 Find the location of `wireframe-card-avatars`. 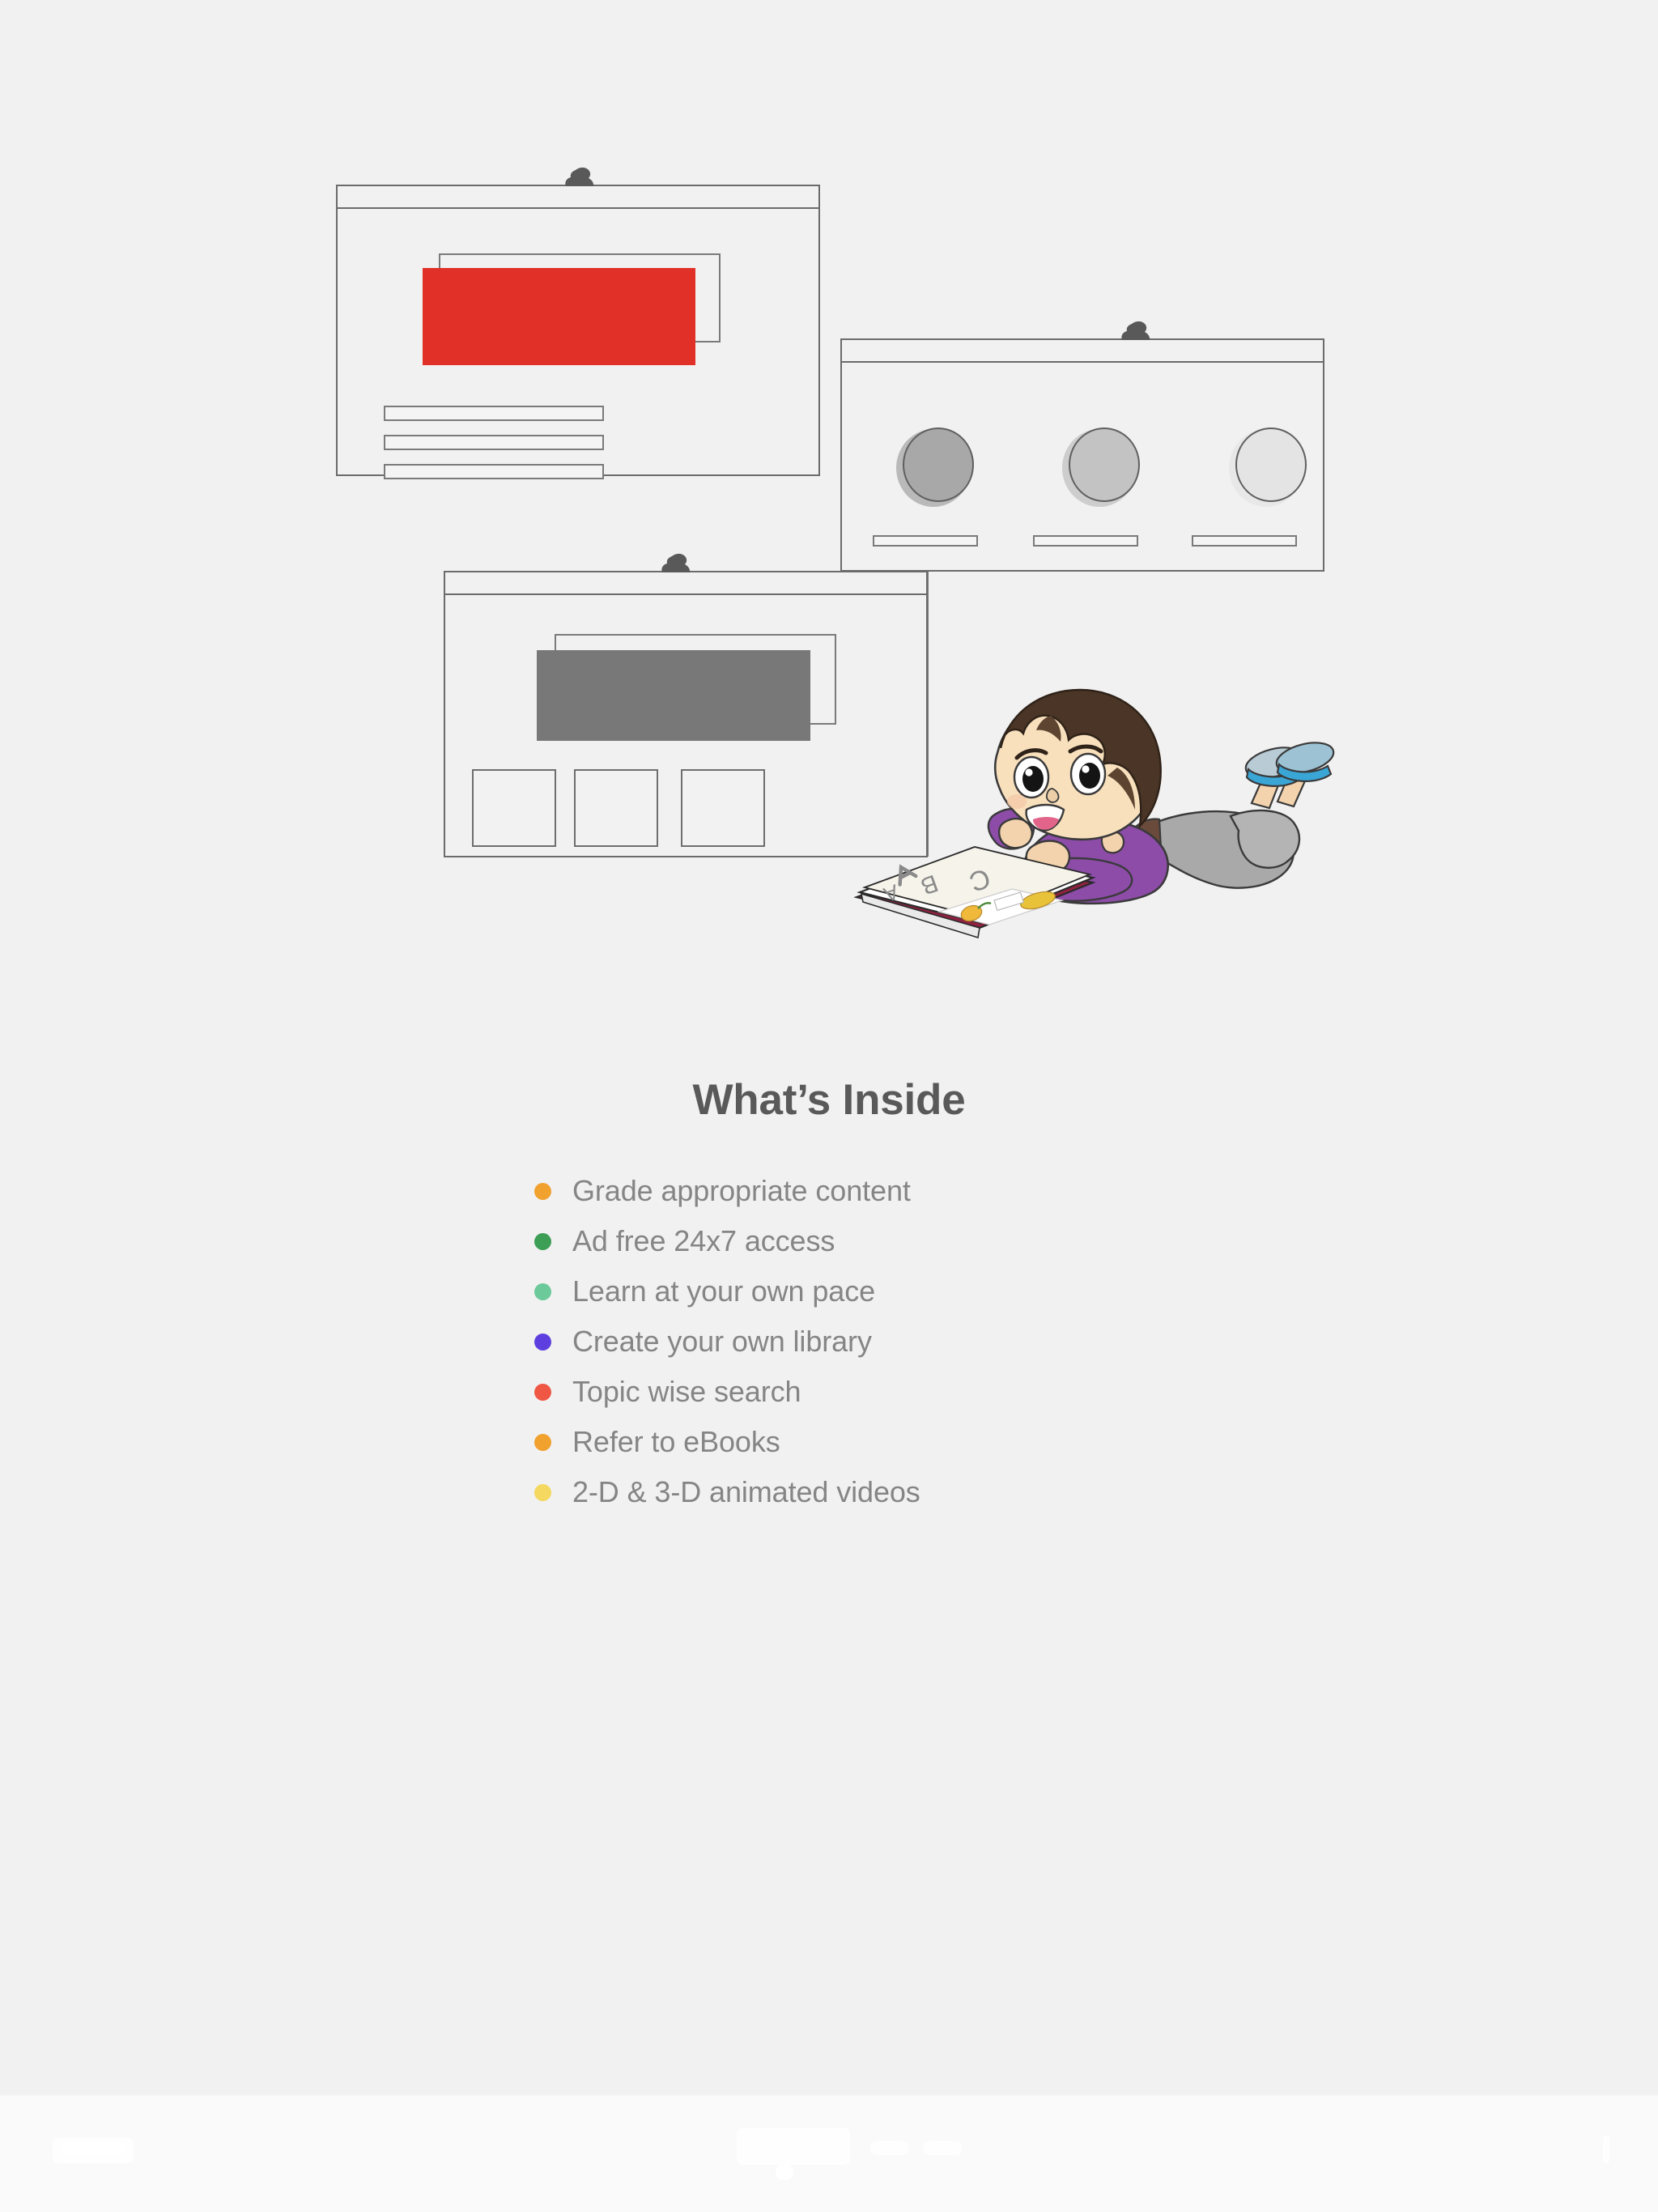

wireframe-card-avatars is located at coordinates (1082, 447).